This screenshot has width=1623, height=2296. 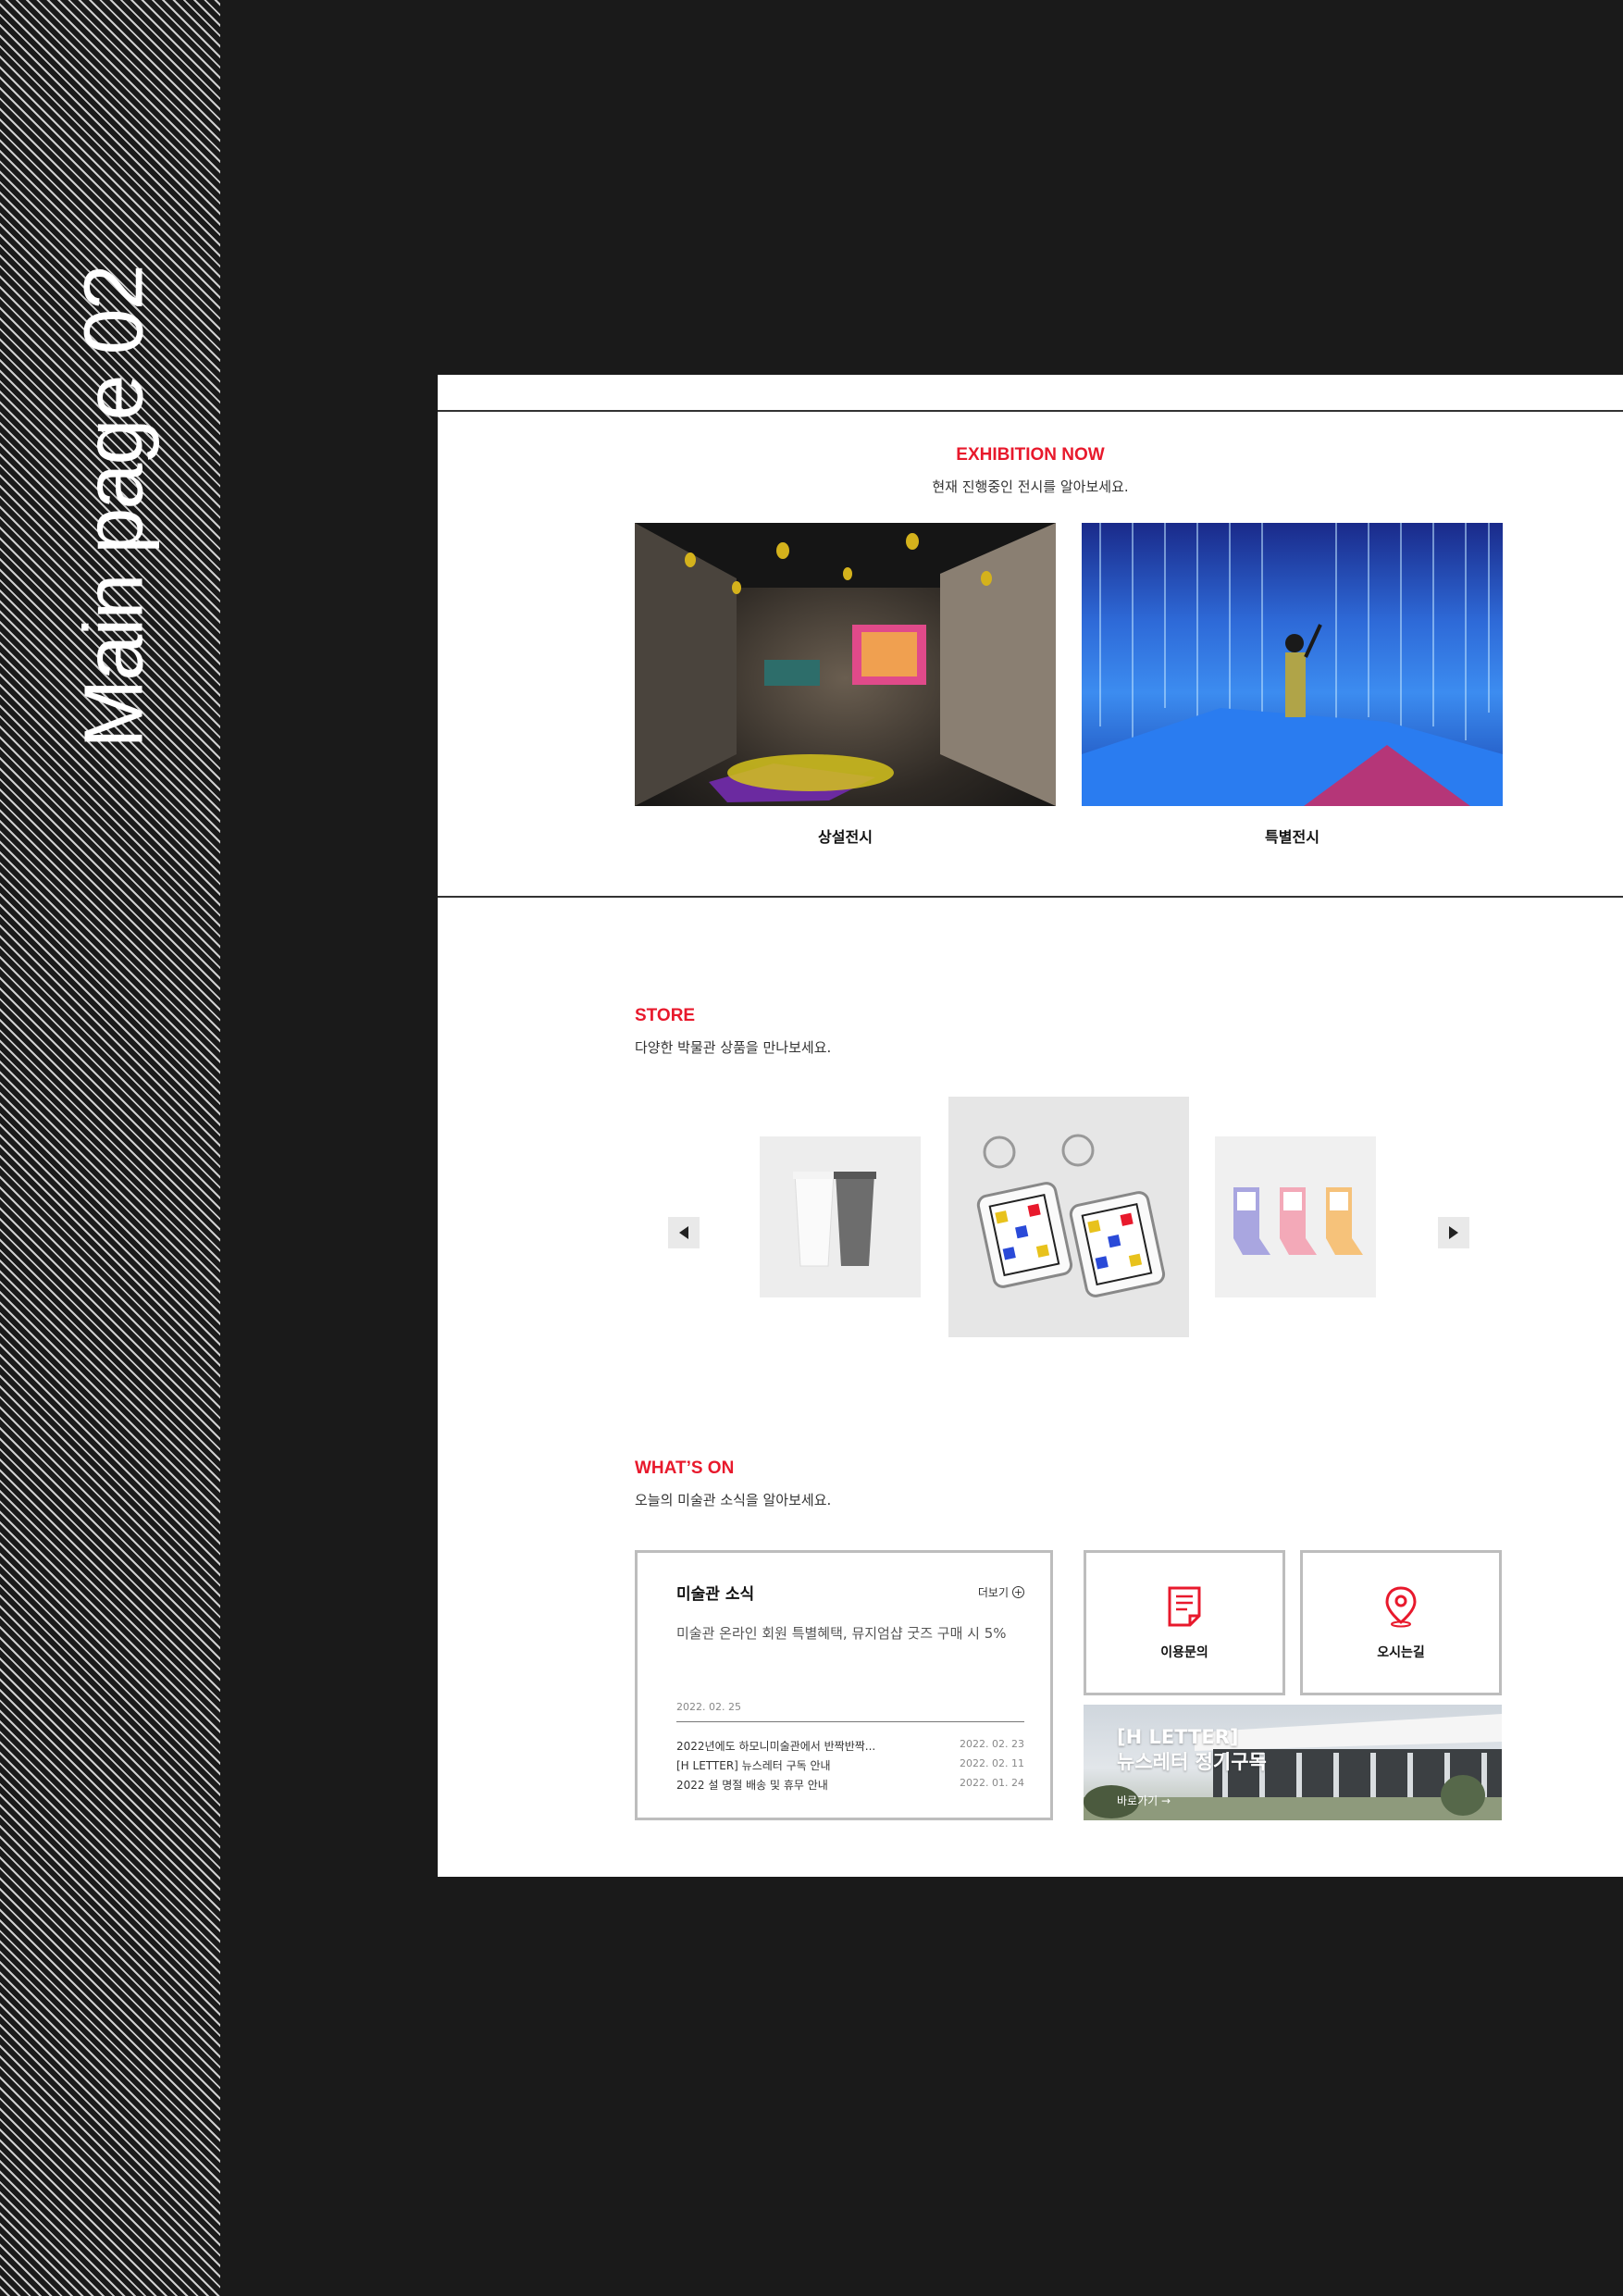 What do you see at coordinates (1192, 1750) in the screenshot?
I see `newsletter-heading: [H LETTER] 뉴스레터 정기구독` at bounding box center [1192, 1750].